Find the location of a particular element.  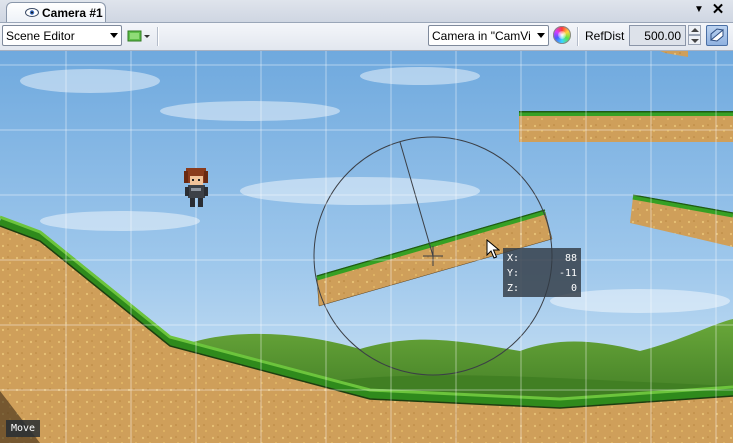

coord-x-value: 88 is located at coordinates (570, 258).